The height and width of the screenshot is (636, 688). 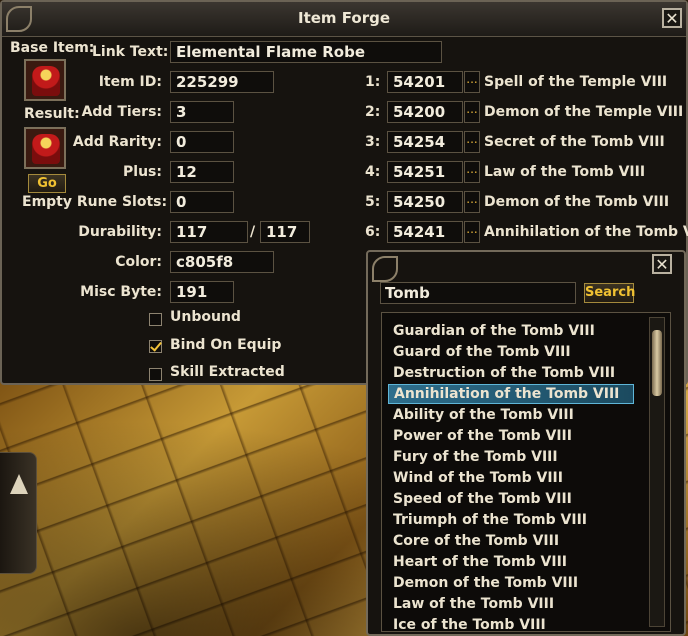 I want to click on base-item-label: Base Item:, so click(x=52, y=48).